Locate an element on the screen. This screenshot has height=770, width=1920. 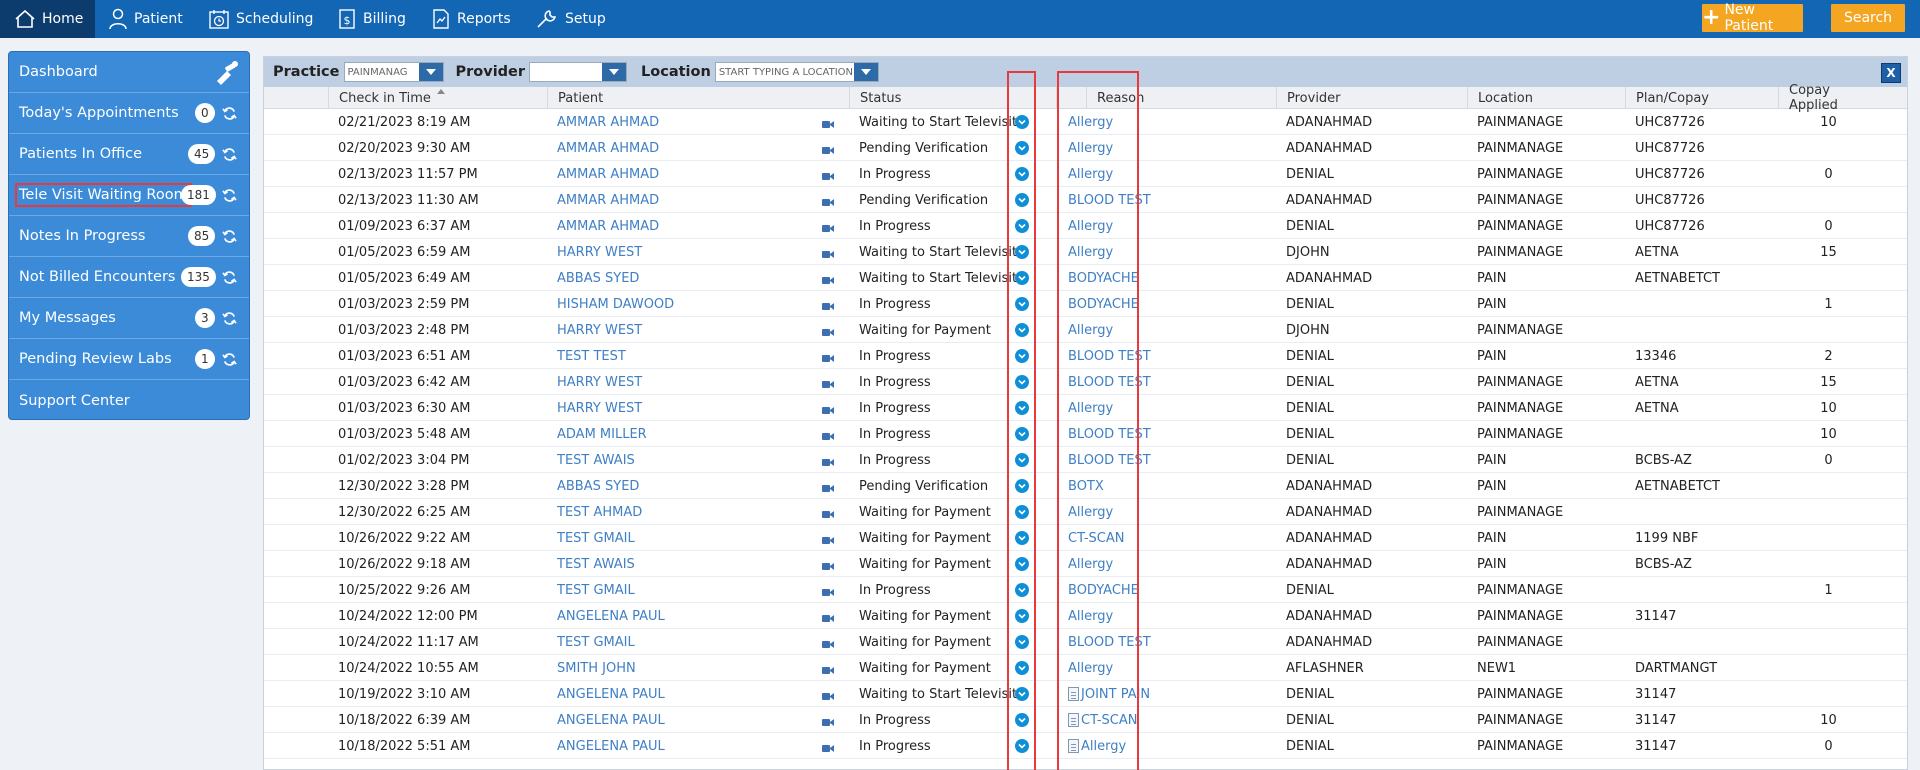
export-excel-icon: X is located at coordinates (1891, 73).